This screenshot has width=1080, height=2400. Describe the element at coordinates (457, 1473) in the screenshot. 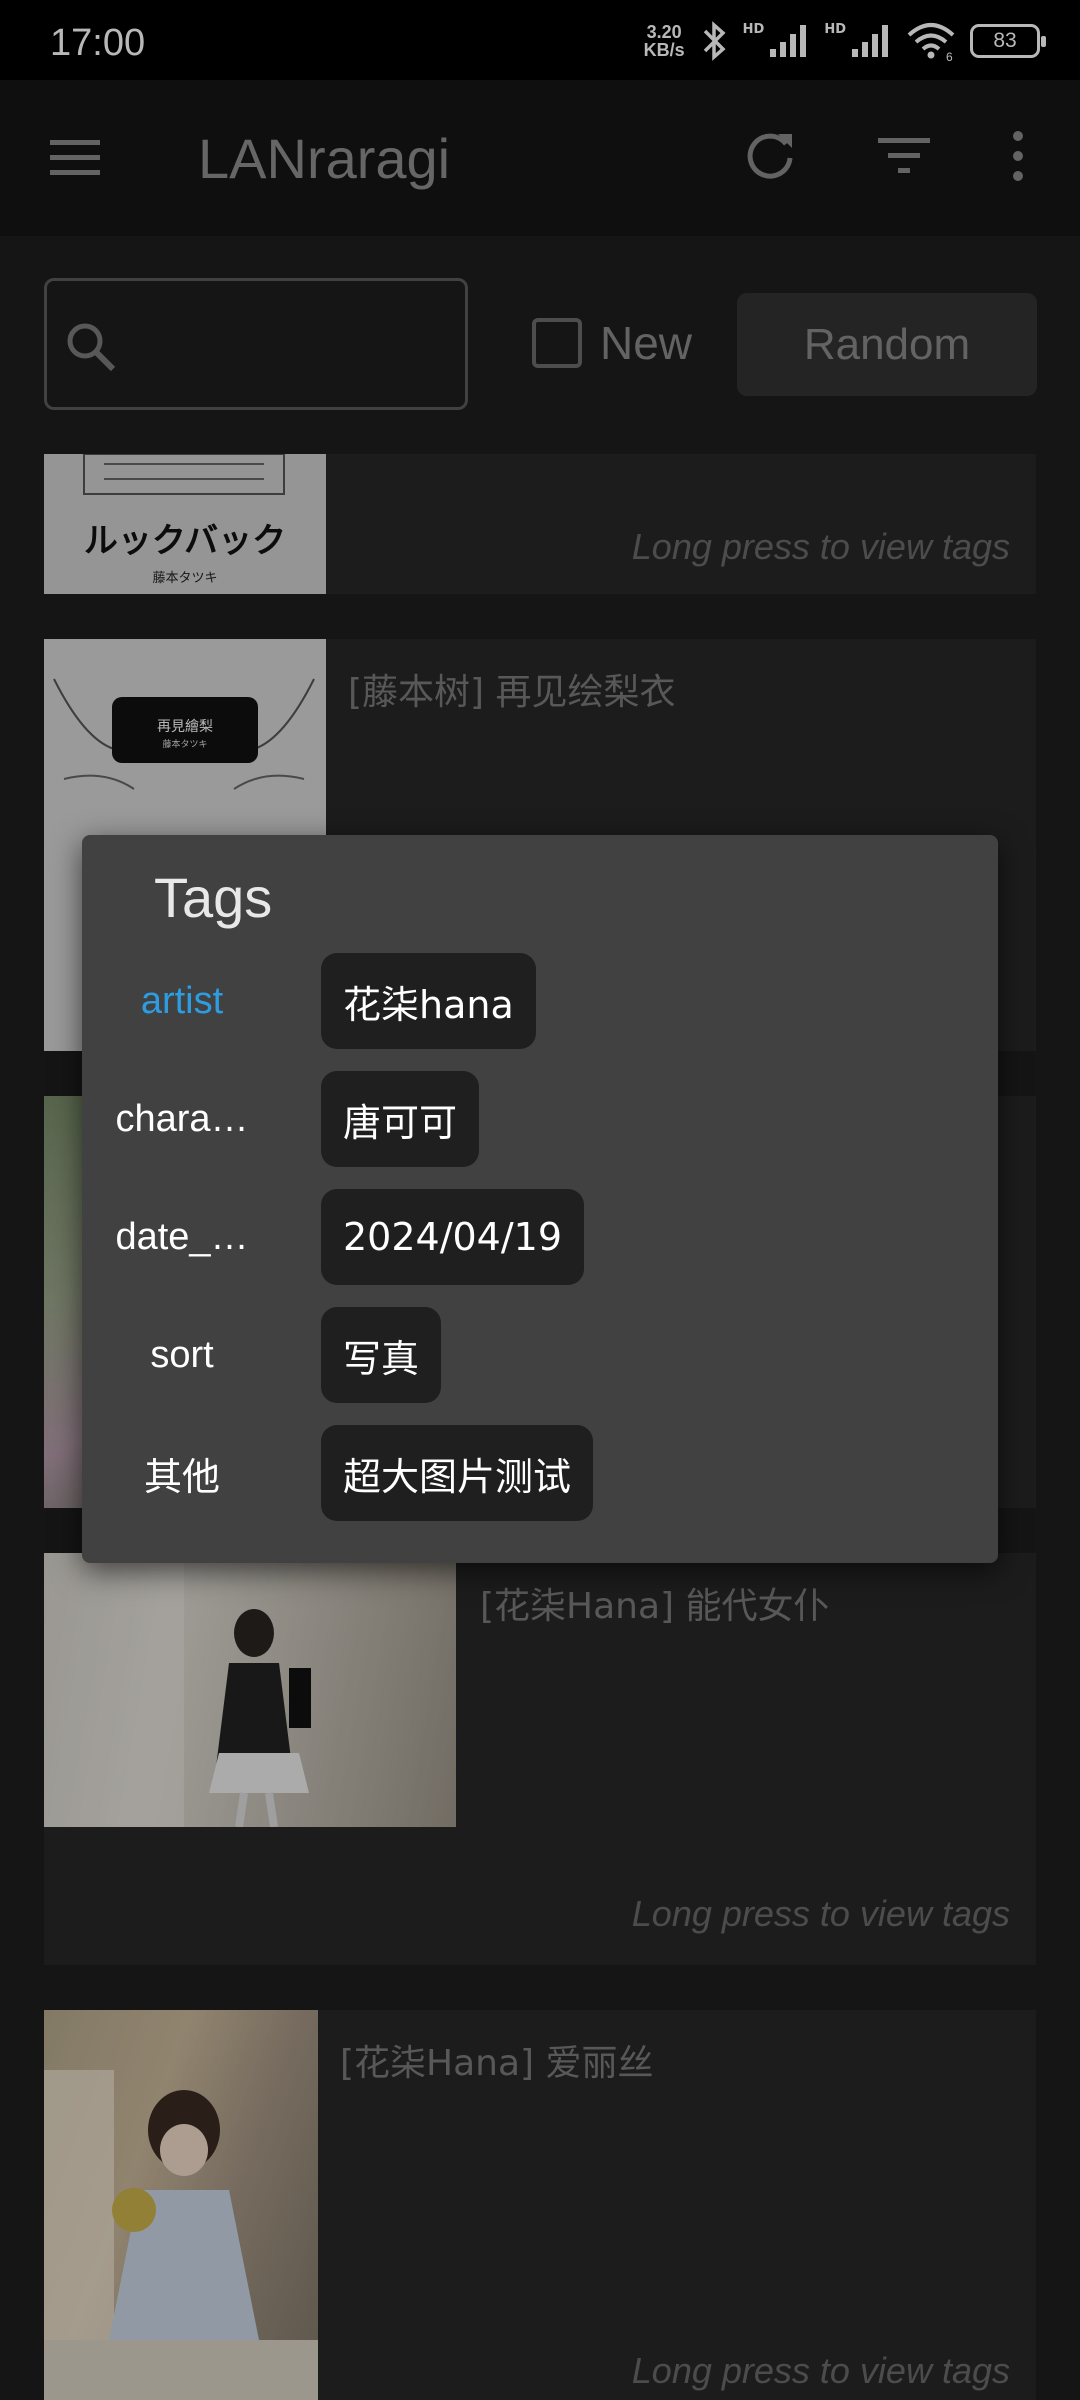

I see `tag-chip: 超大图片测试` at that location.